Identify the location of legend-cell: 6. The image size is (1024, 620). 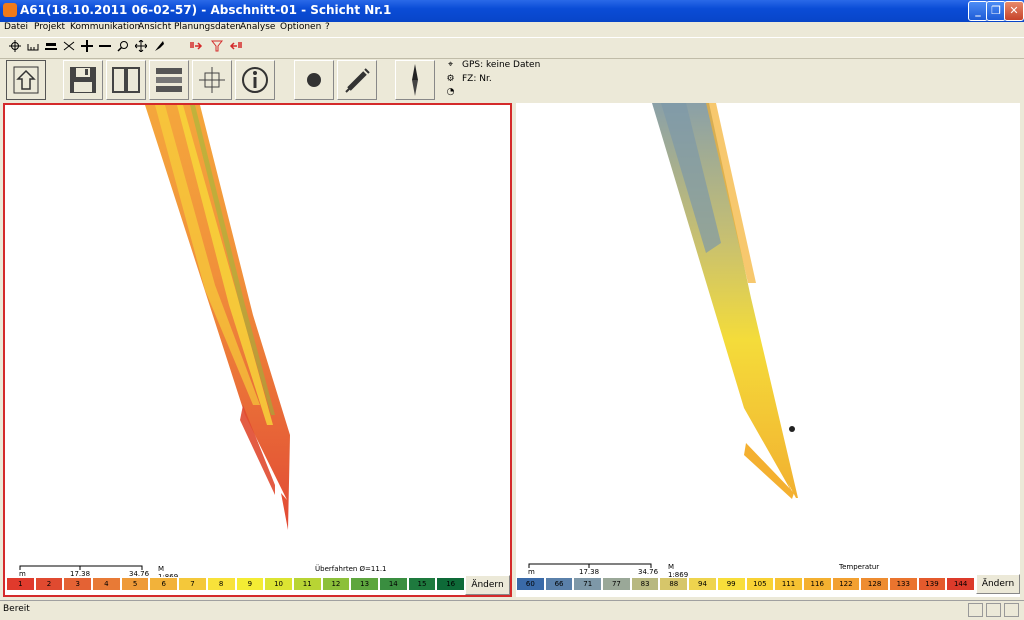
(164, 584).